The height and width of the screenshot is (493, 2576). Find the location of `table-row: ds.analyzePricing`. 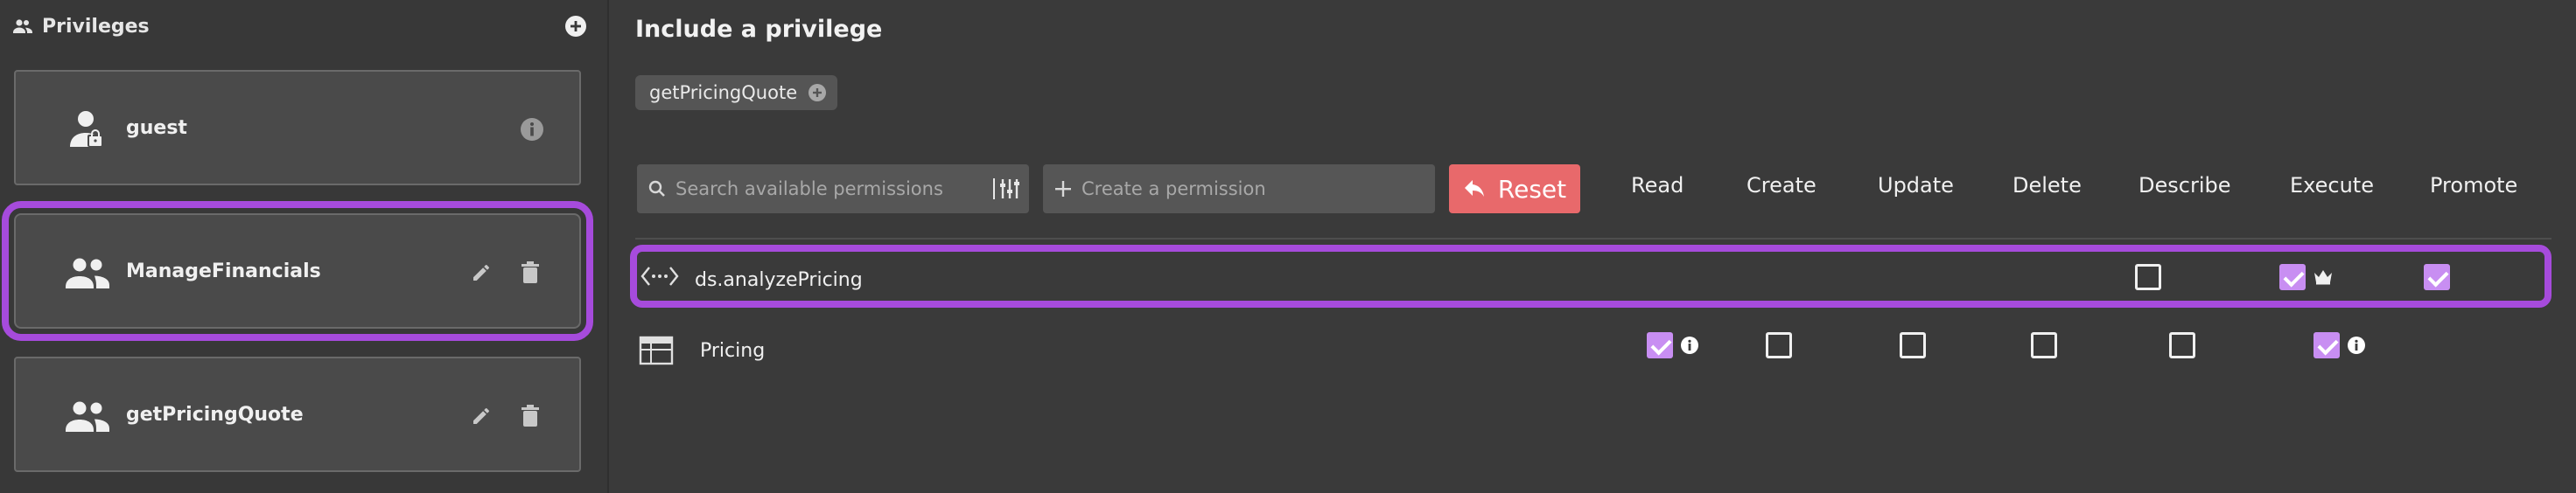

table-row: ds.analyzePricing is located at coordinates (1591, 276).